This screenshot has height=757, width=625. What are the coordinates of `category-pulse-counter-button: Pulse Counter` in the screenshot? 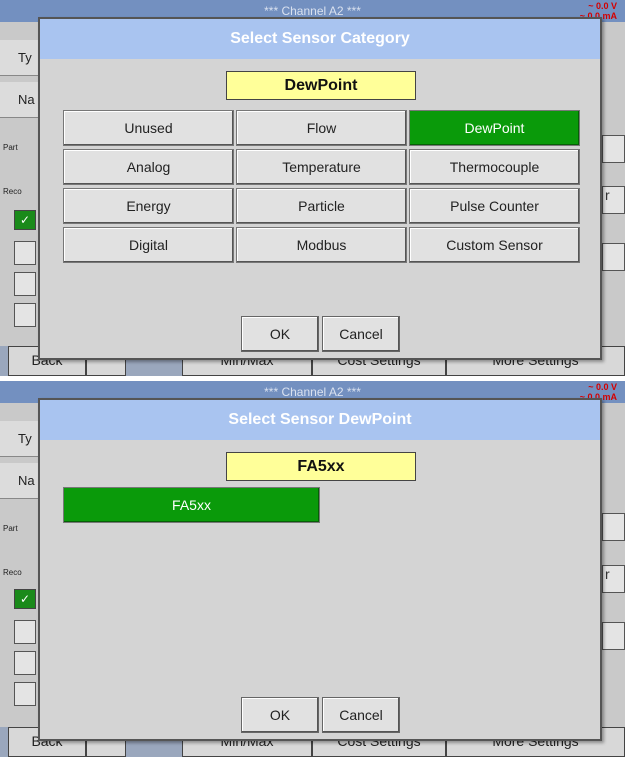 It's located at (494, 206).